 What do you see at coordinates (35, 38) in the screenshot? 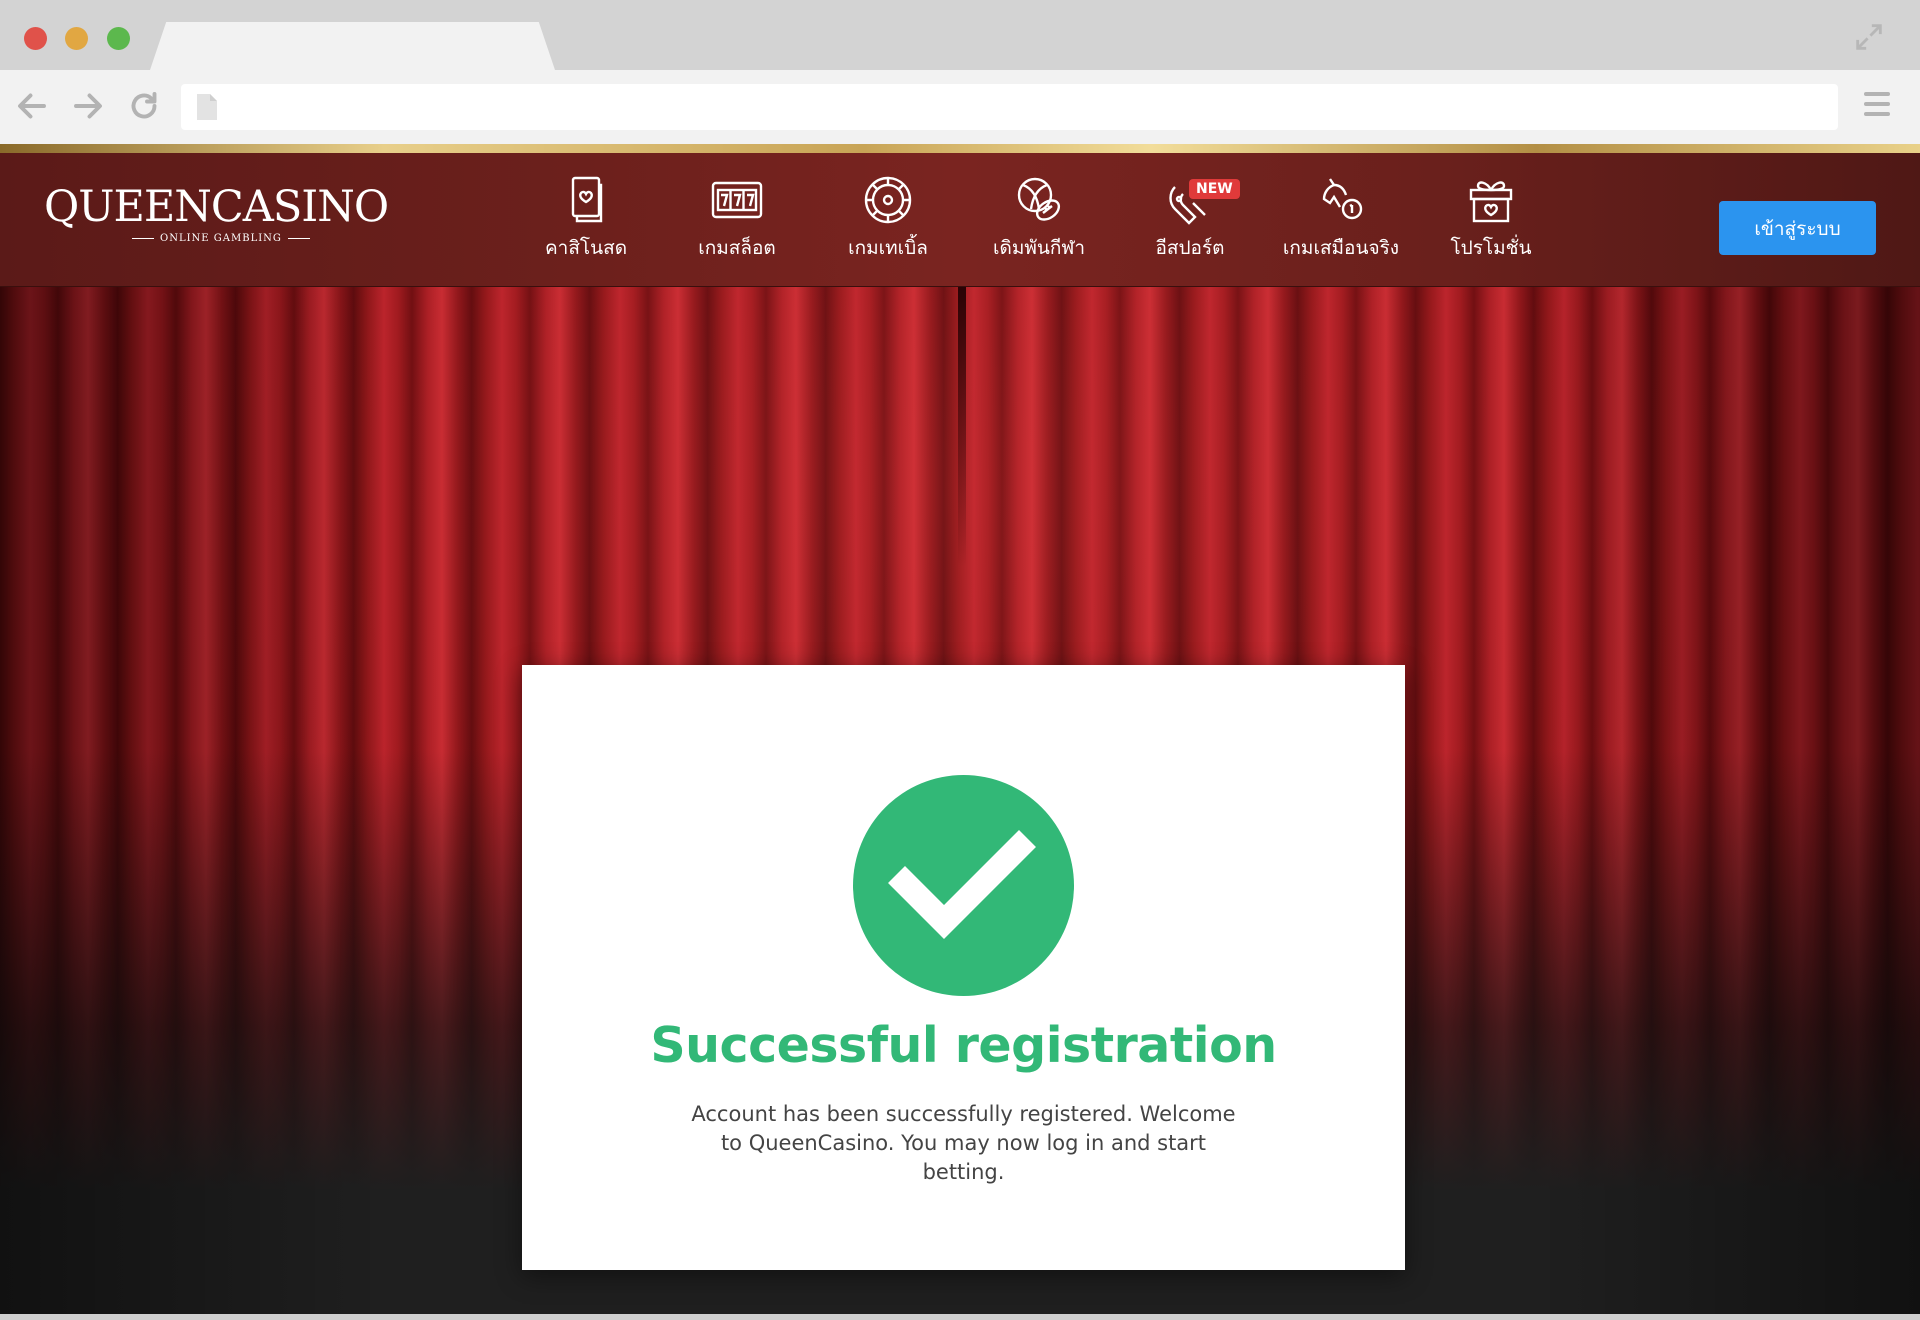
I see `close-window-button` at bounding box center [35, 38].